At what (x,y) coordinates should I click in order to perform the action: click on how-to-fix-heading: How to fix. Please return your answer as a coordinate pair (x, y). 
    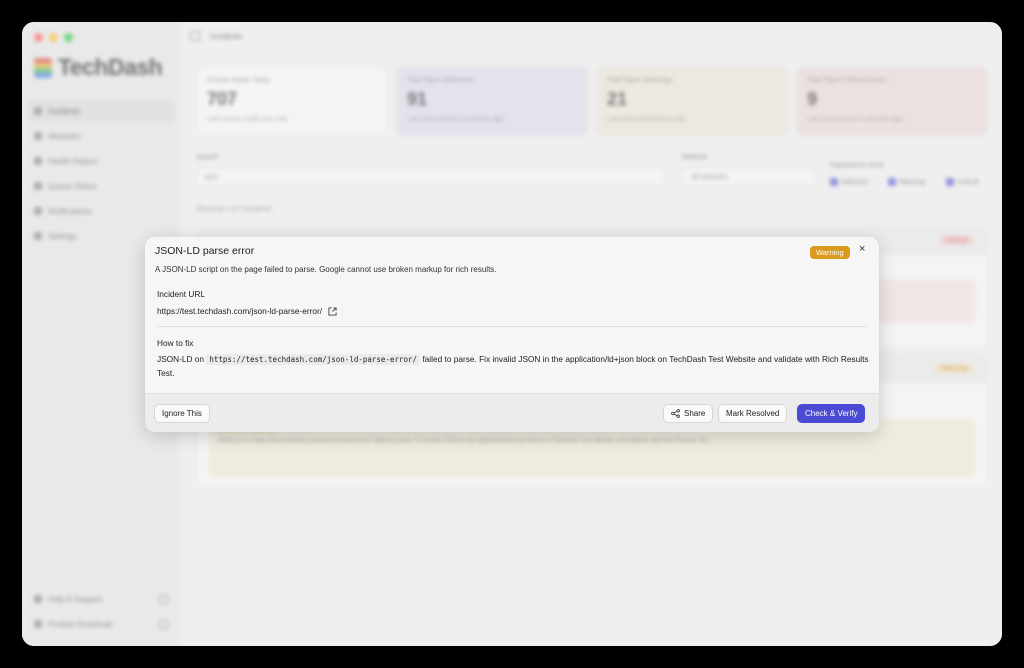
    Looking at the image, I should click on (175, 343).